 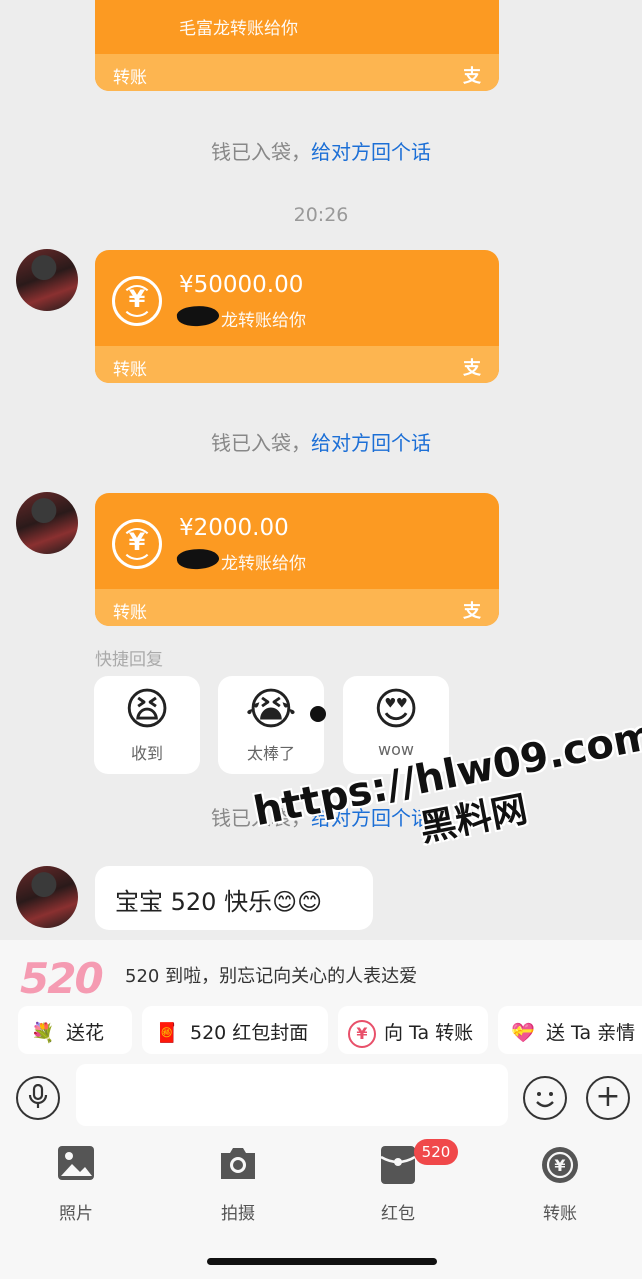 What do you see at coordinates (238, 1167) in the screenshot?
I see `camera-icon` at bounding box center [238, 1167].